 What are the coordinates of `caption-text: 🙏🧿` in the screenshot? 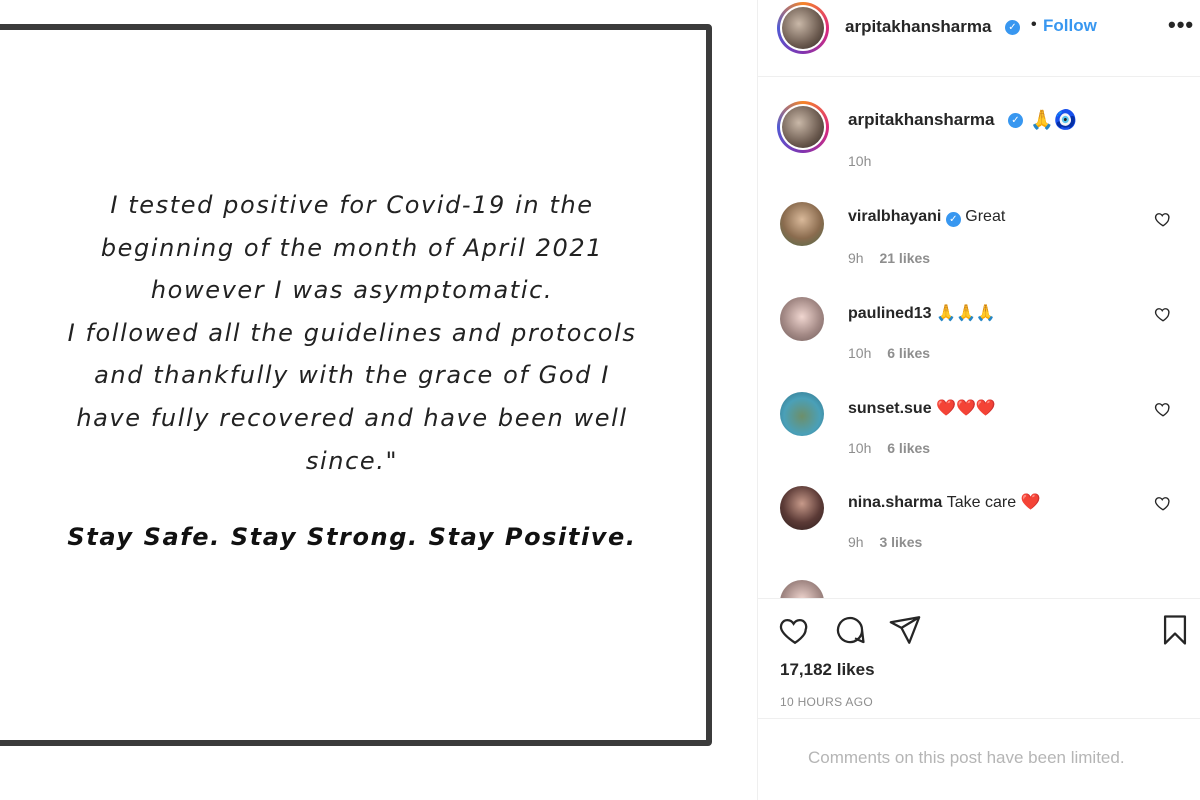 It's located at (1054, 120).